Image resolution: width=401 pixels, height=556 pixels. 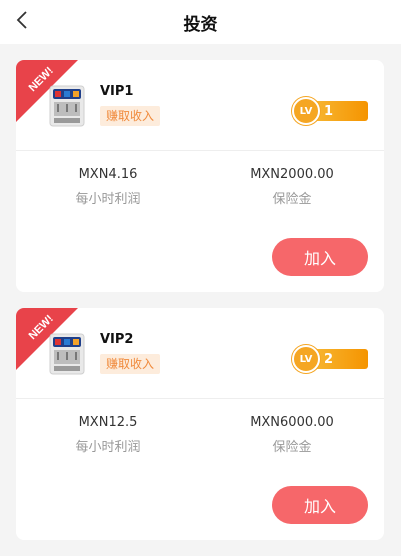 I want to click on level-indicator: LV 1, so click(x=330, y=111).